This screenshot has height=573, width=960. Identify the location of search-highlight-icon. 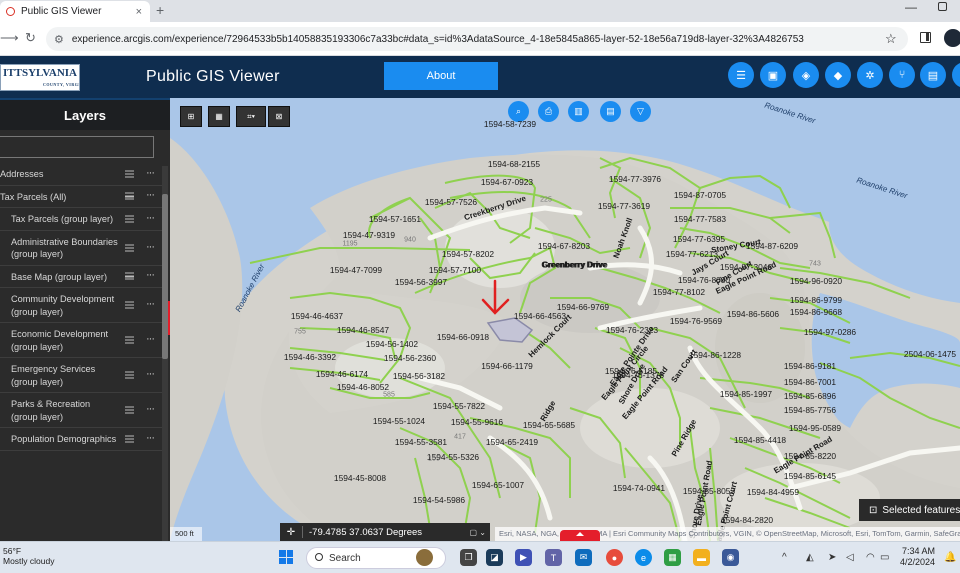
(424, 557).